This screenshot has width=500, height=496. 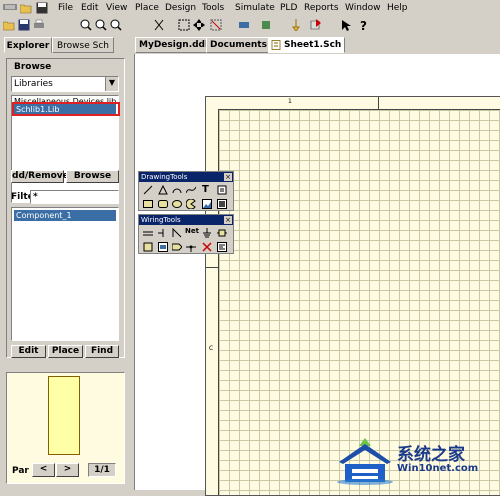 I want to click on wiring-tools-titlebar: WiringTools ×, so click(x=186, y=220).